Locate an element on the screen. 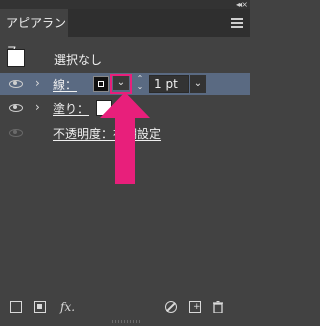 The image size is (320, 326). clear-appearance-icon is located at coordinates (171, 307).